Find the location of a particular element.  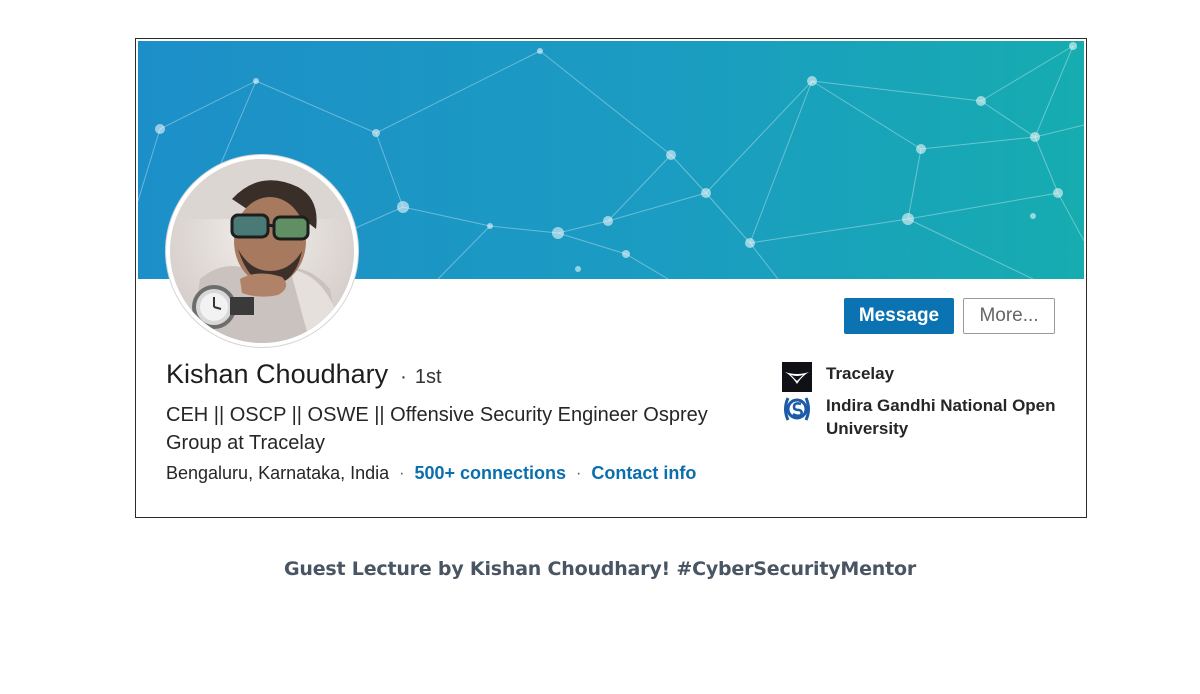

experience-item-ignou: Indira Gandhi National Open University is located at coordinates (924, 417).